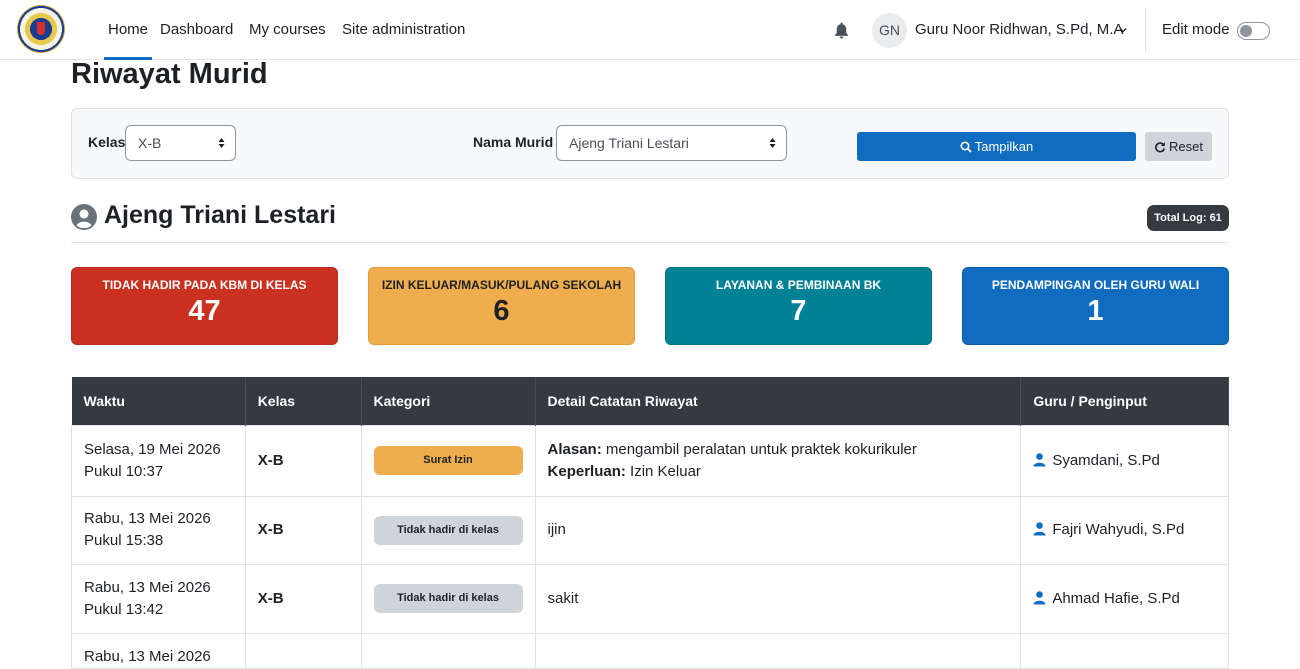  I want to click on cell-guru: Syamdani, S.Pd, so click(1124, 460).